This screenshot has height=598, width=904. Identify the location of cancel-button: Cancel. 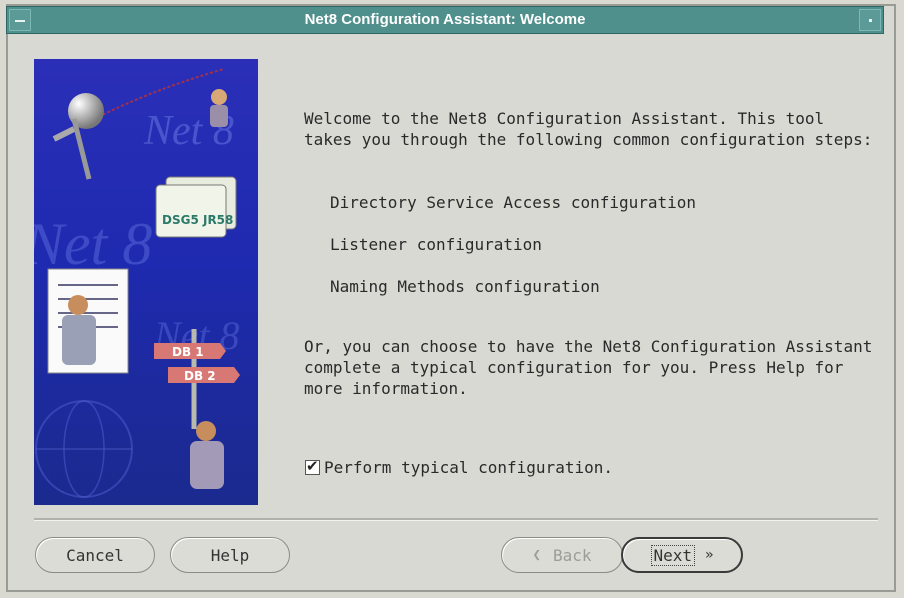
(95, 555).